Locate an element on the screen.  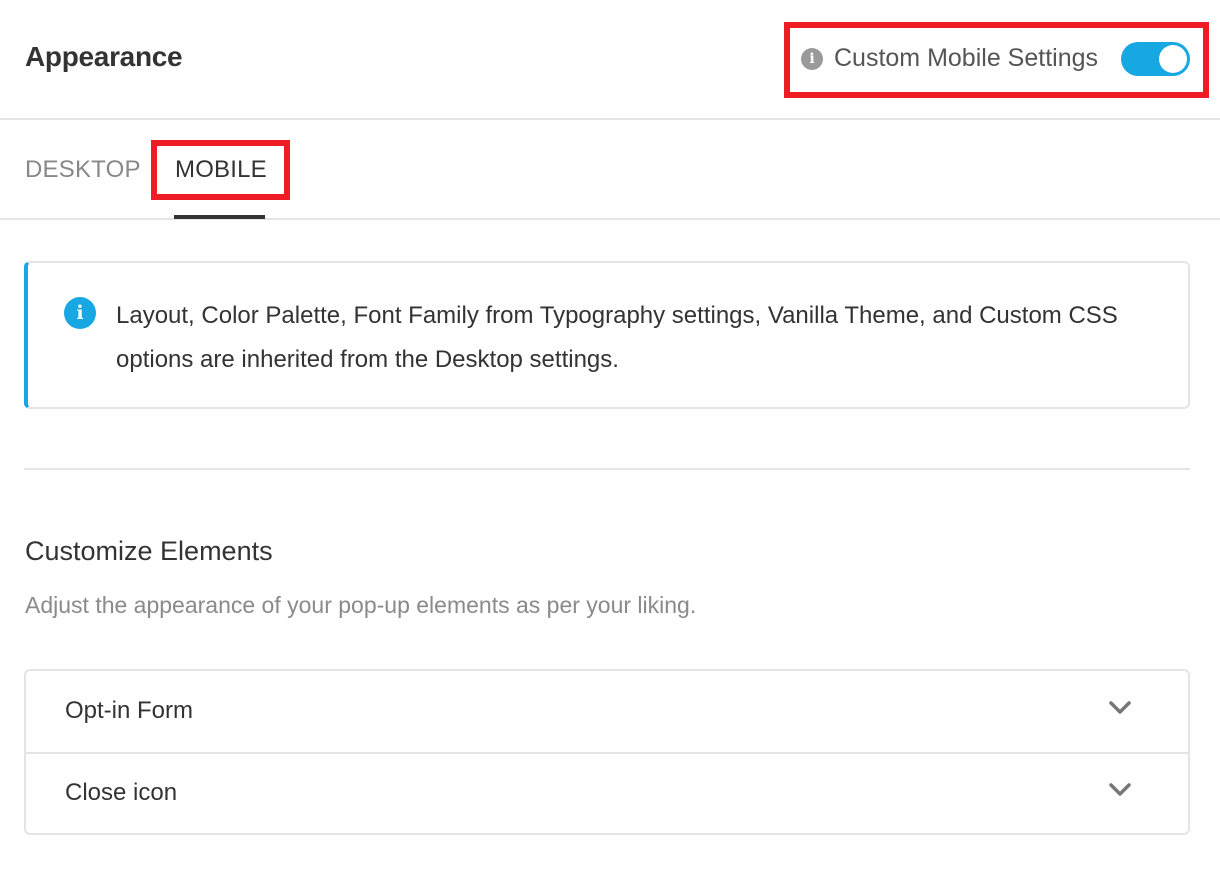
accordion-item-close-icon: Close icon is located at coordinates (607, 793).